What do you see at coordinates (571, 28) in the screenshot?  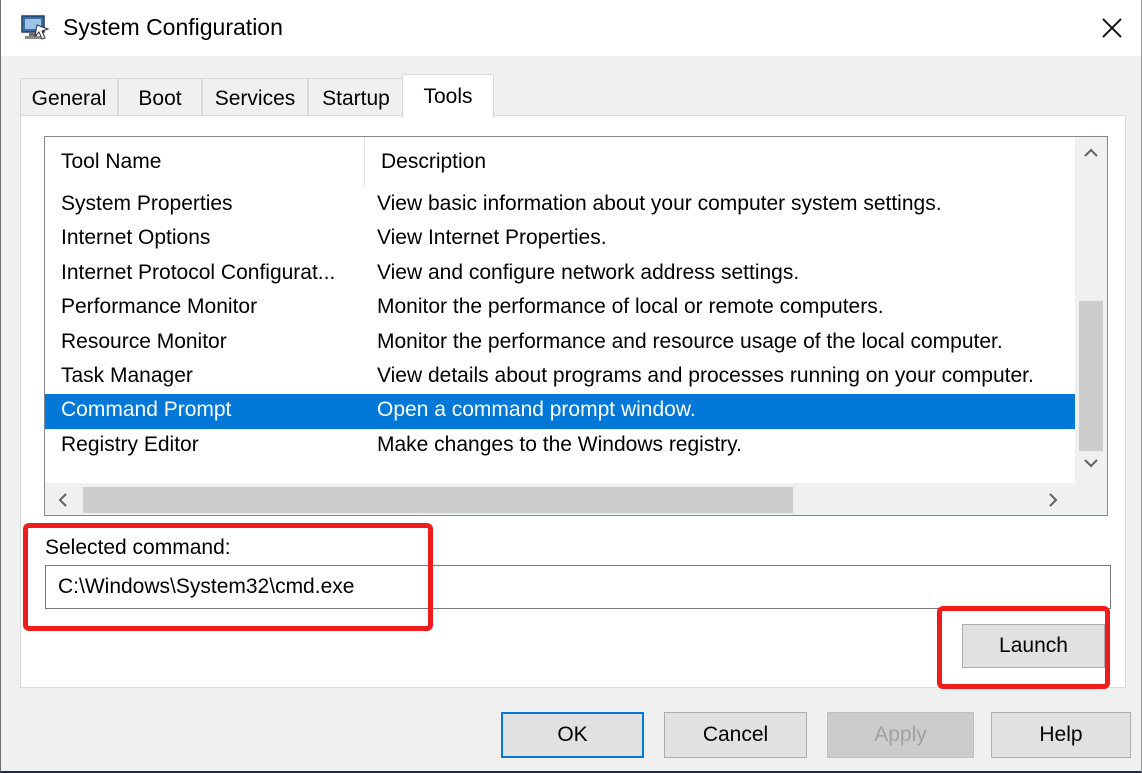 I see `title-bar: System Configuration` at bounding box center [571, 28].